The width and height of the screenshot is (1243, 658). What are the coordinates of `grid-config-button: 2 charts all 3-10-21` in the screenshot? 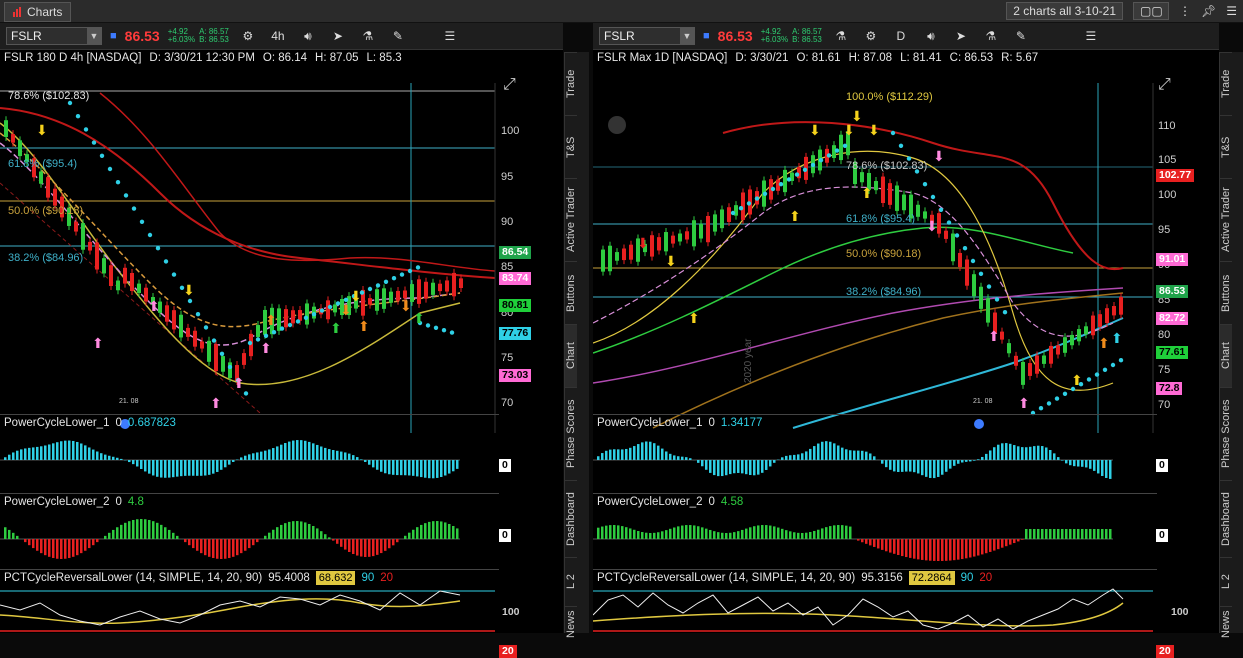 It's located at (1064, 11).